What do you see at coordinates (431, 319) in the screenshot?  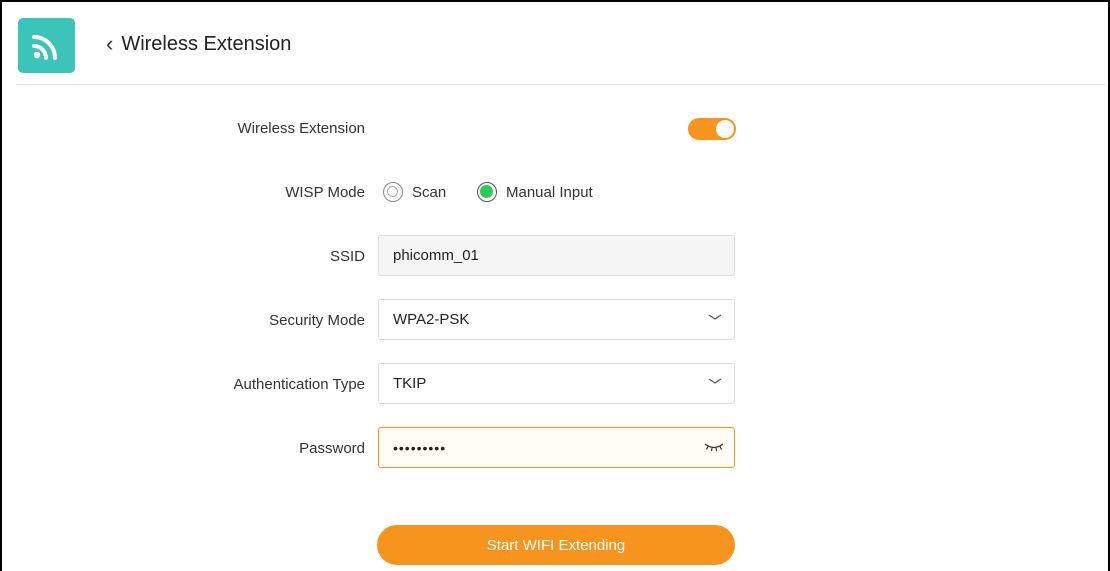 I see `security-mode-value: WPA2-PSK` at bounding box center [431, 319].